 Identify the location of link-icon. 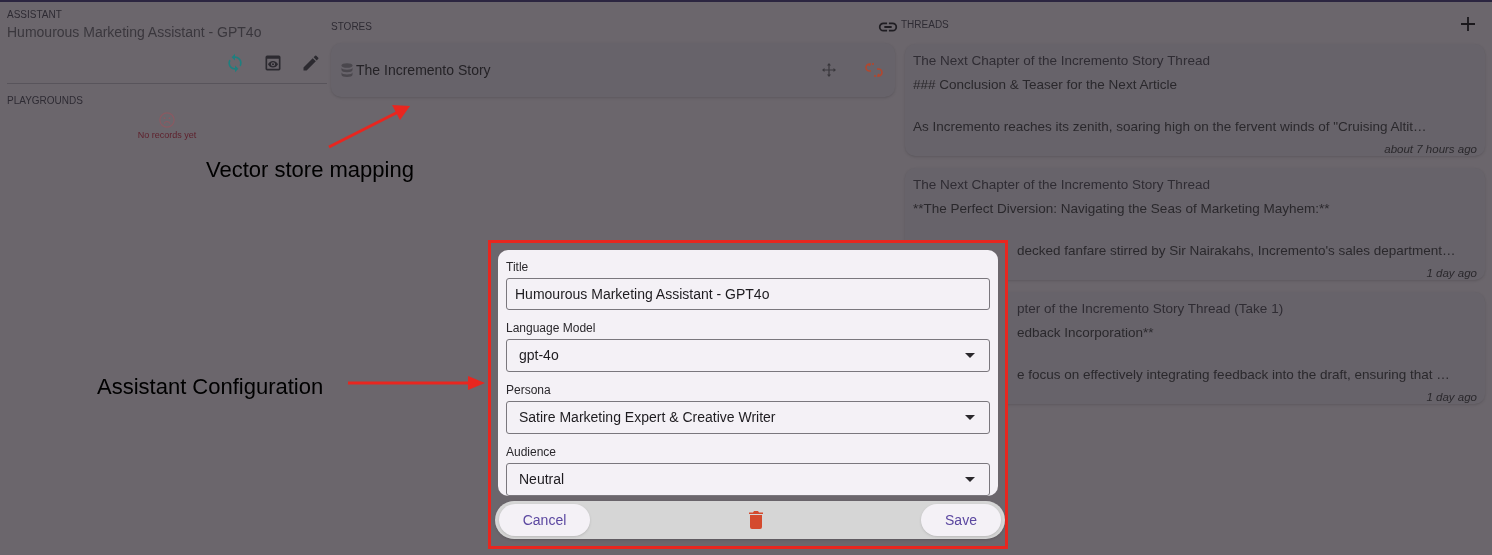
(888, 26).